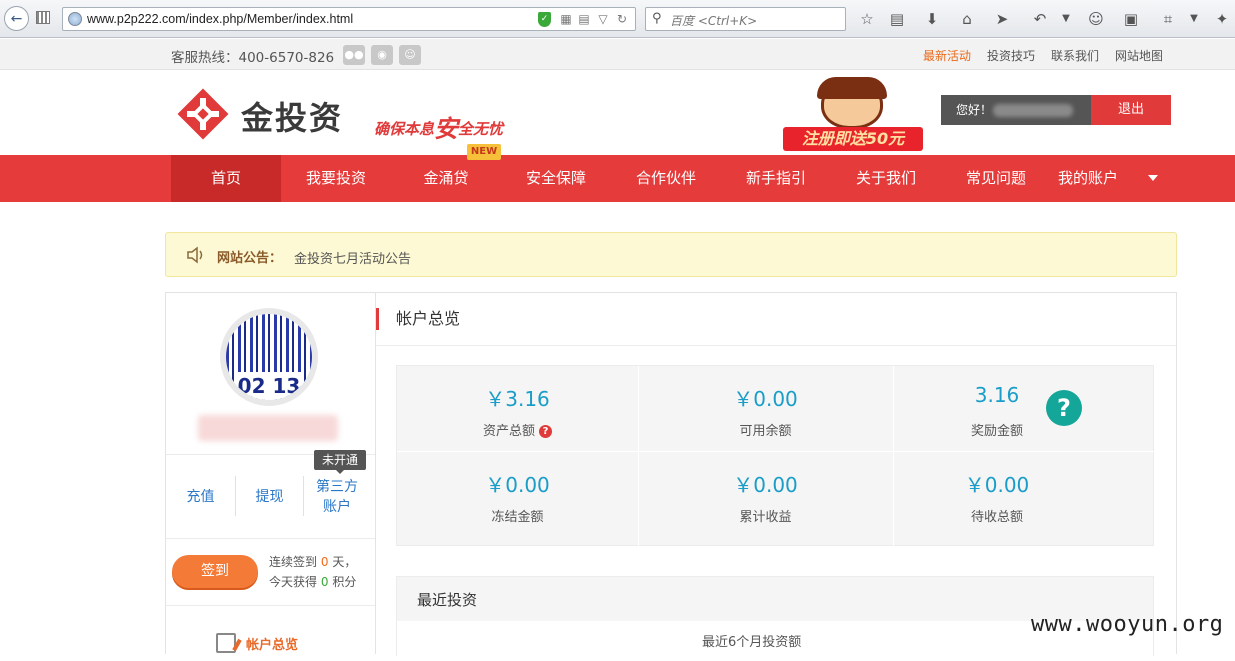 The height and width of the screenshot is (661, 1235). What do you see at coordinates (312, 572) in the screenshot?
I see `sign-in-info: 连续签到 0 天， 今天获得 0 积分` at bounding box center [312, 572].